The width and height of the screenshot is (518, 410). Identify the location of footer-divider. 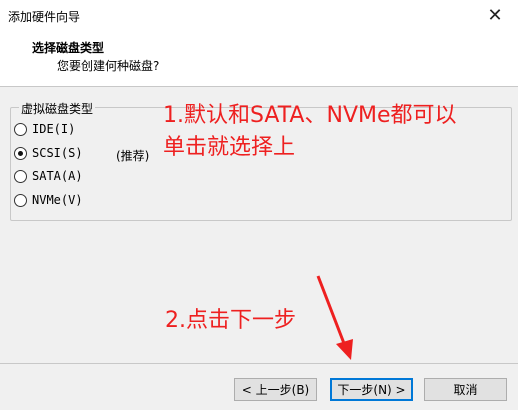
(259, 363).